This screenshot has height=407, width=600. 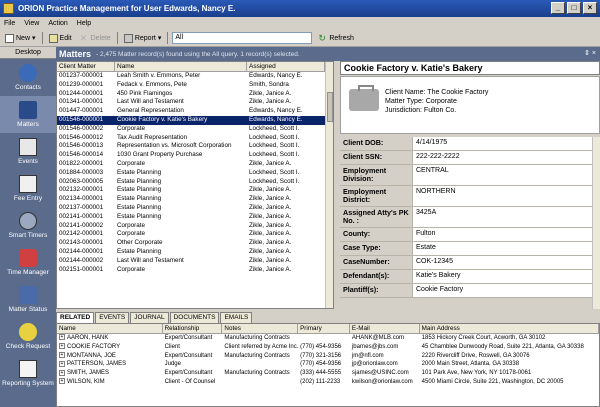 What do you see at coordinates (20, 38) in the screenshot?
I see `new-button: New ▾` at bounding box center [20, 38].